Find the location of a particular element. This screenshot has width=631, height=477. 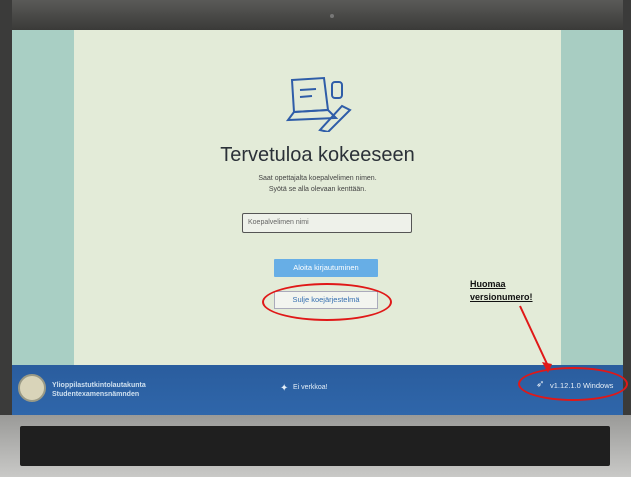

instruction-line-2: Syötä se alla olevaan kenttään. is located at coordinates (317, 189).